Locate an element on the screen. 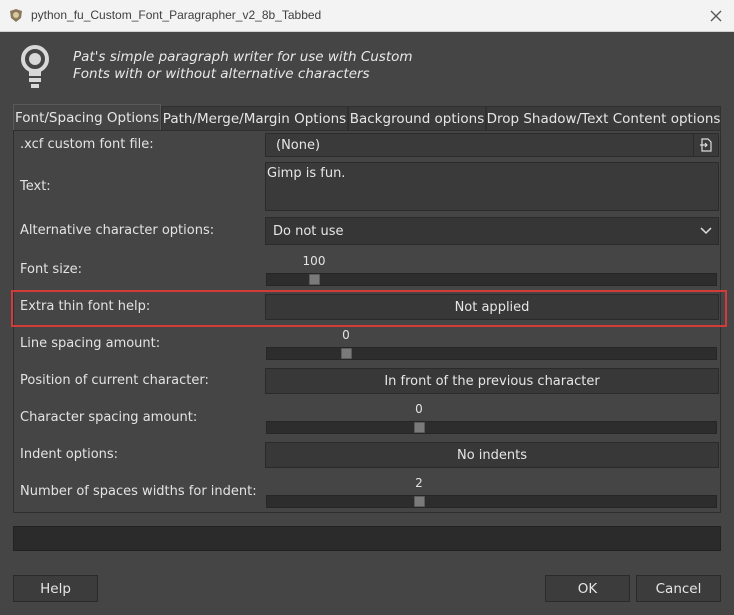 Image resolution: width=734 pixels, height=615 pixels. character-spacing-slider is located at coordinates (491, 427).